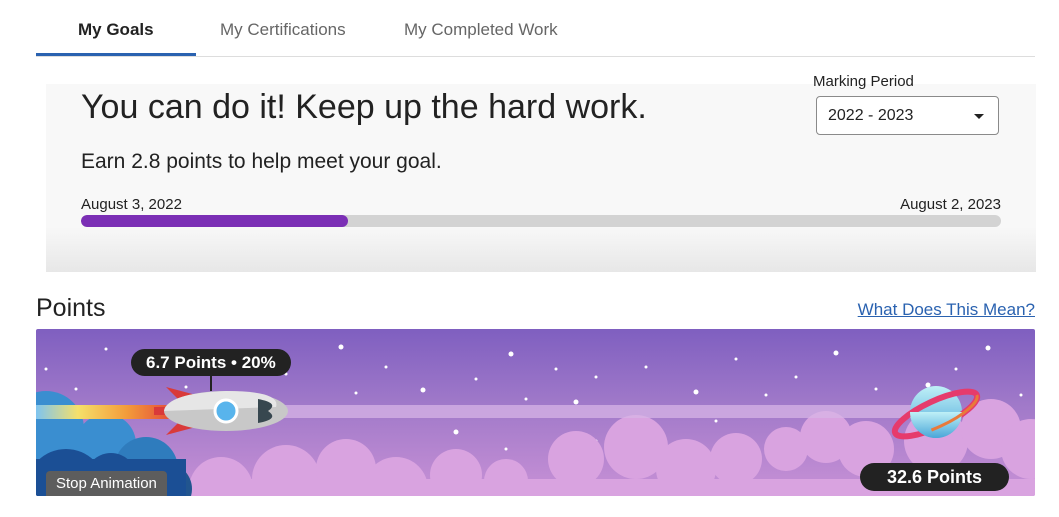 This screenshot has width=1059, height=517. What do you see at coordinates (131, 204) in the screenshot?
I see `period-start-date: August 3, 2022` at bounding box center [131, 204].